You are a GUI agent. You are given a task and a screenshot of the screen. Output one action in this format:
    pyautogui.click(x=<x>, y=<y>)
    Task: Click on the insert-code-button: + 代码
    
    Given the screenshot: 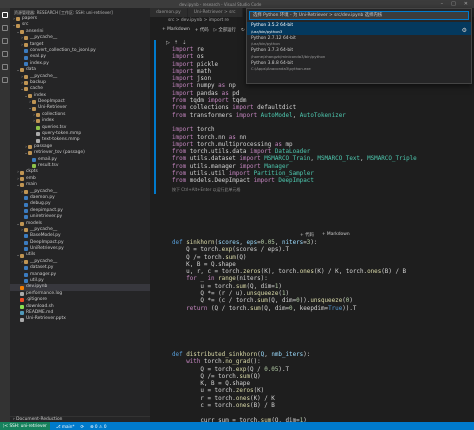 What is the action you would take?
    pyautogui.click(x=307, y=235)
    